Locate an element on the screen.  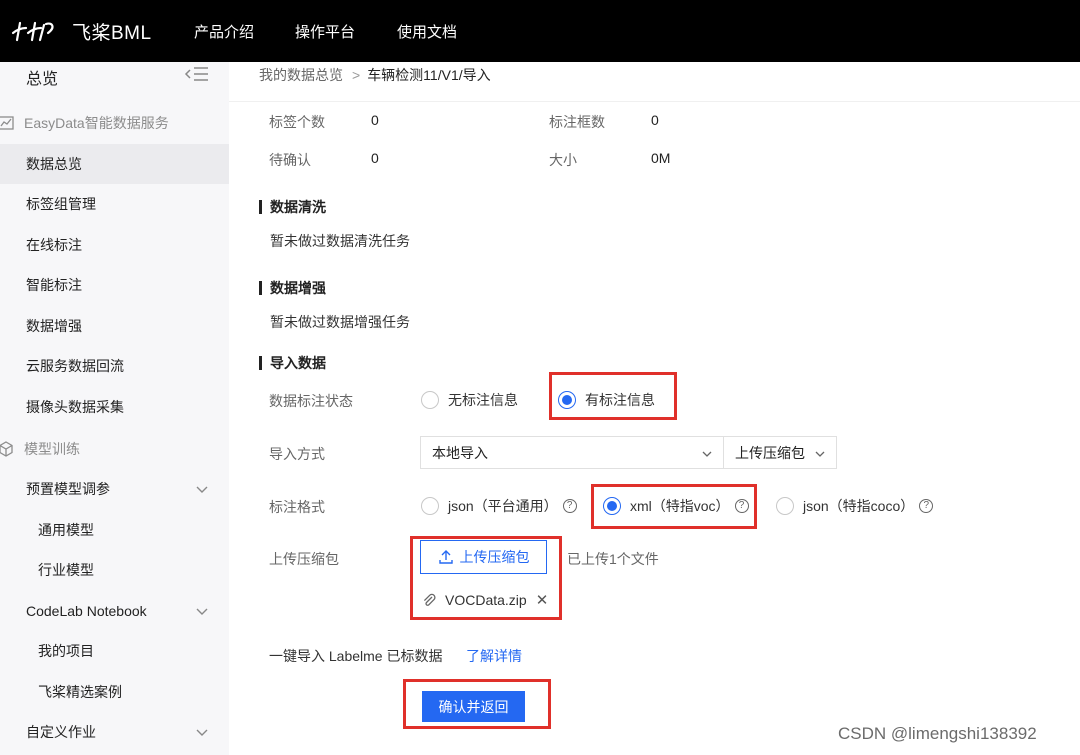
sidebar-item-label: 通用模型 is located at coordinates (66, 530).